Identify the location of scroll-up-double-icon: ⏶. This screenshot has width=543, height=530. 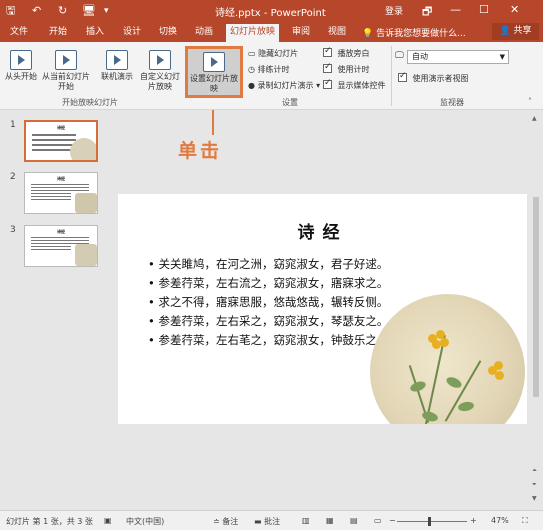
(534, 471).